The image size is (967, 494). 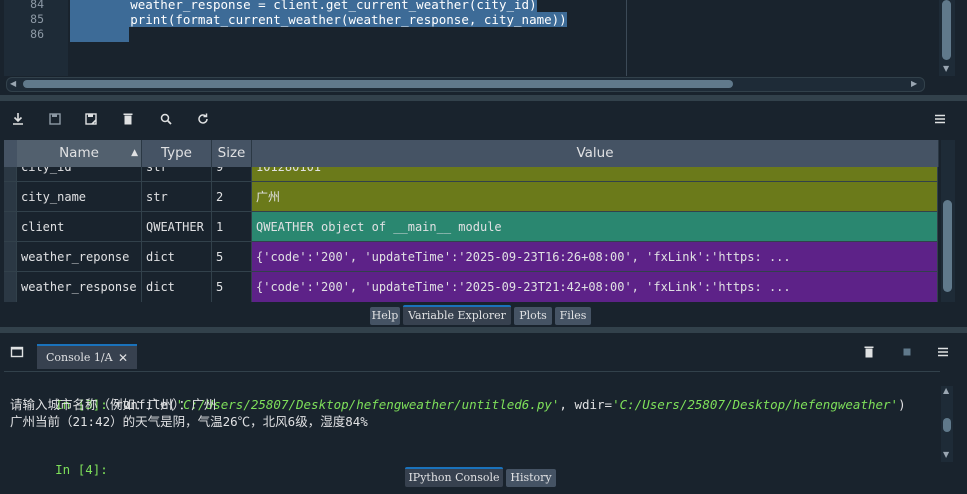 I want to click on row-header-corner, so click(x=11, y=153).